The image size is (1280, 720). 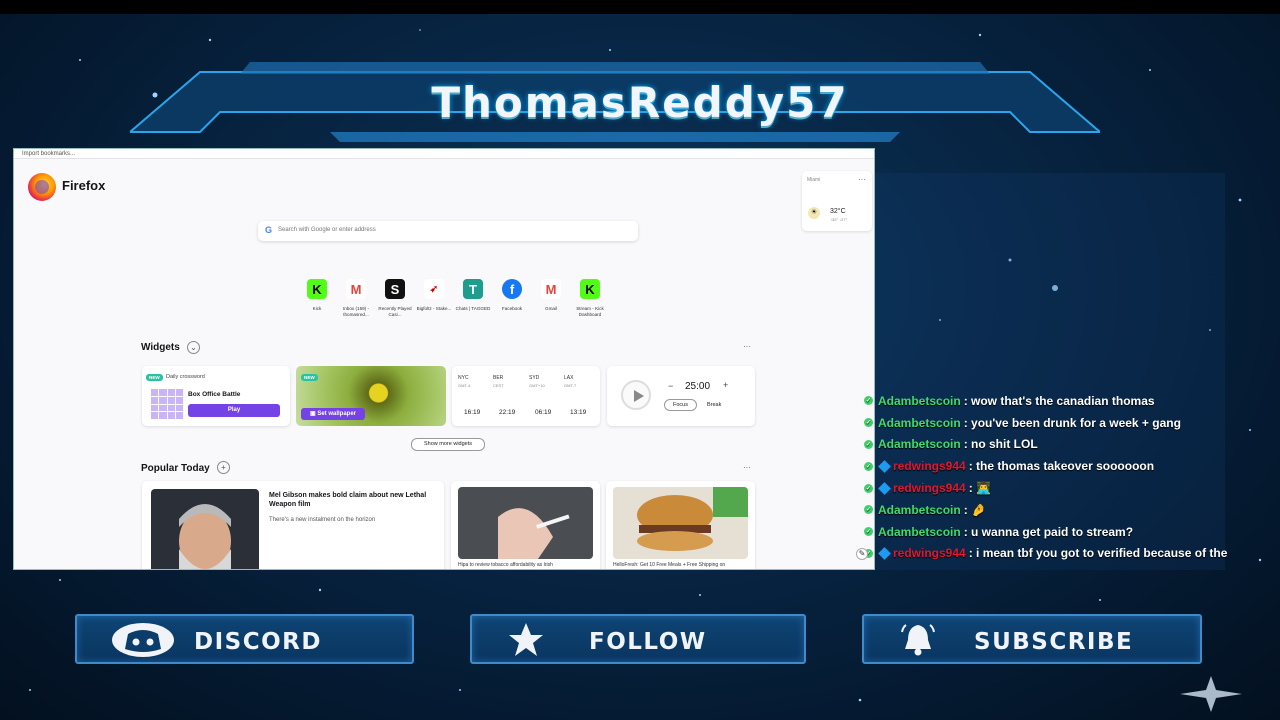 I want to click on facebook-icon: f, so click(x=512, y=289).